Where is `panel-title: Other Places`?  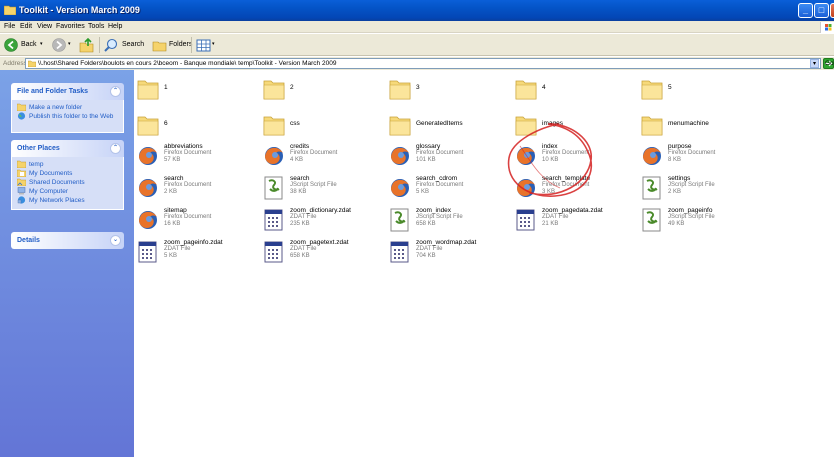
panel-title: Other Places is located at coordinates (38, 148).